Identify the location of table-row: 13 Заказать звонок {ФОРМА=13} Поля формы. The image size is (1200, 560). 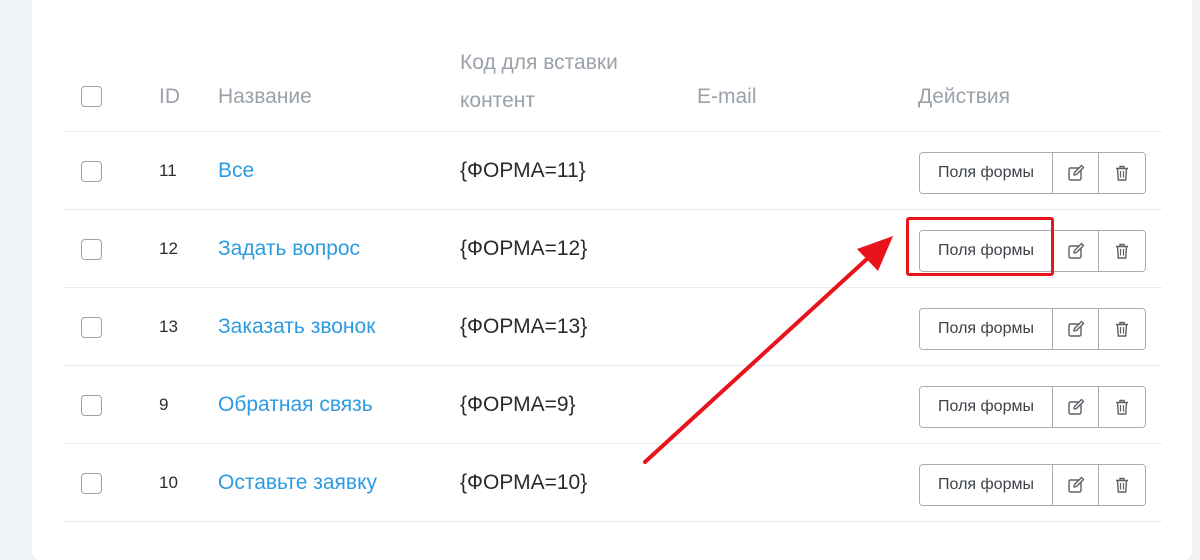
(613, 327).